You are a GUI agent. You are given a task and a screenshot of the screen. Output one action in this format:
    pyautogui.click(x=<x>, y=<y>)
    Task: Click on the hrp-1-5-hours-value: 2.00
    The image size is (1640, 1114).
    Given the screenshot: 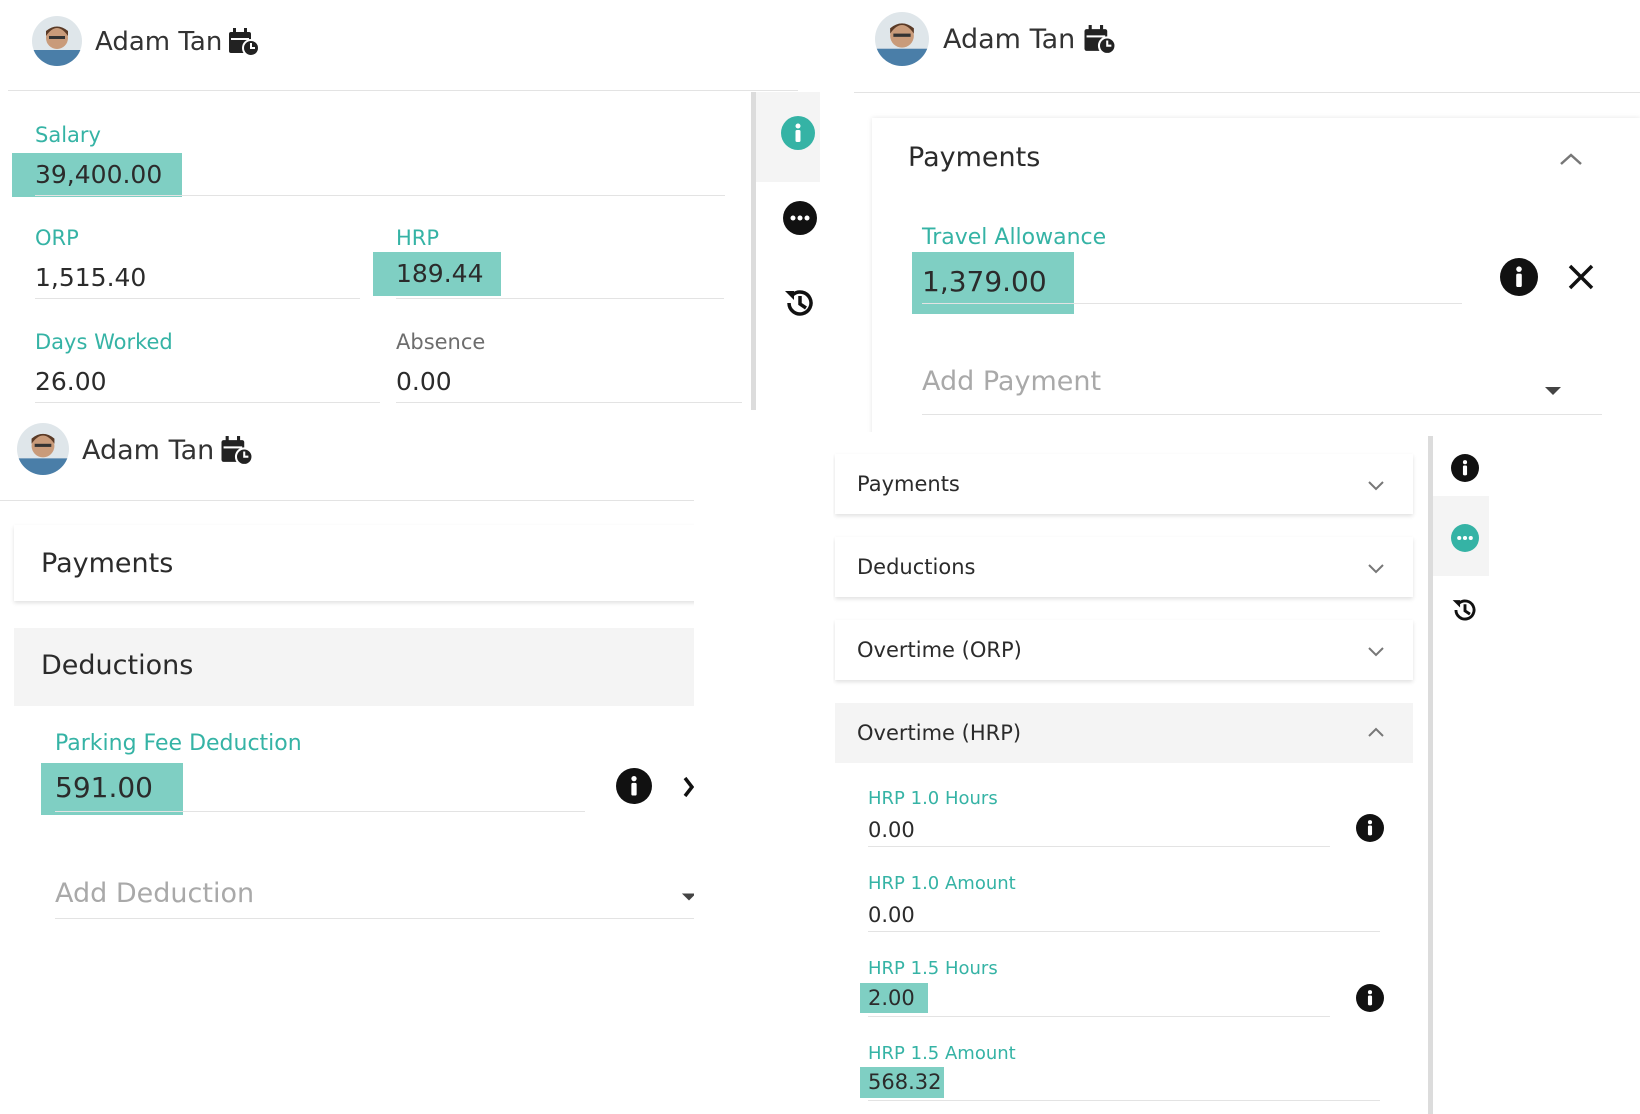 What is the action you would take?
    pyautogui.click(x=894, y=998)
    